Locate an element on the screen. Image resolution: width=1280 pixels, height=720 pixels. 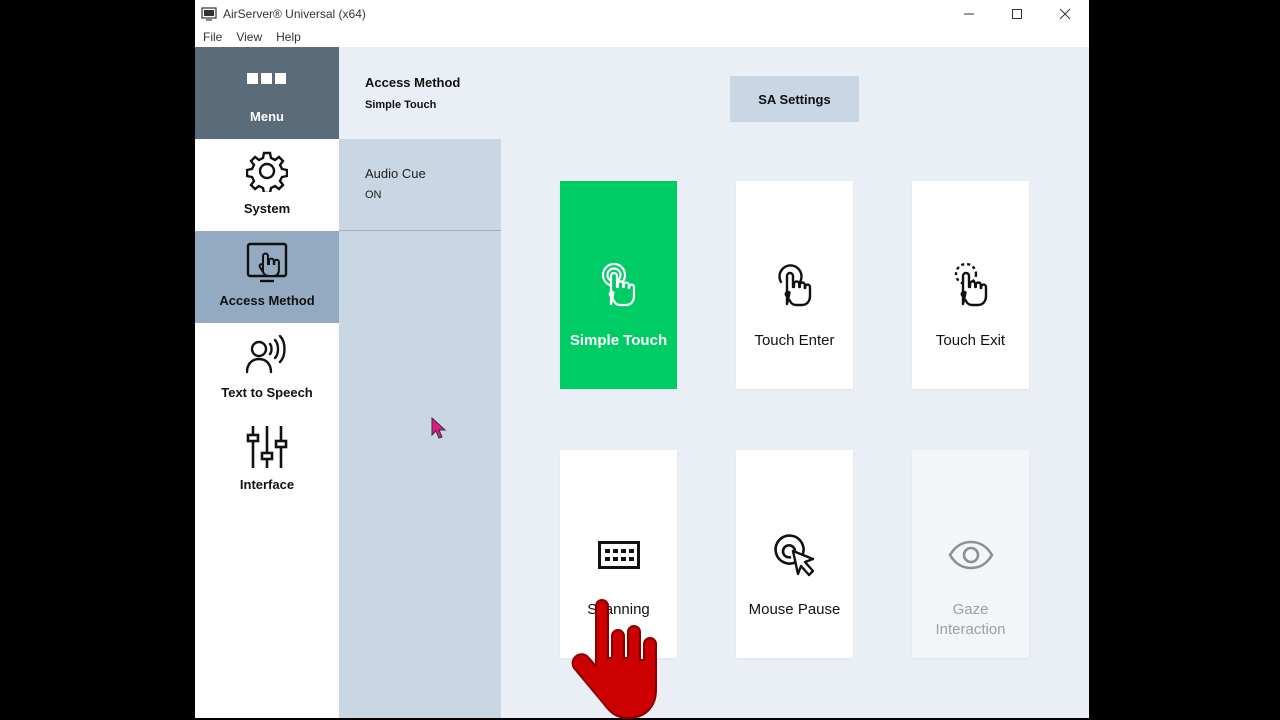
minimize-button is located at coordinates (969, 14).